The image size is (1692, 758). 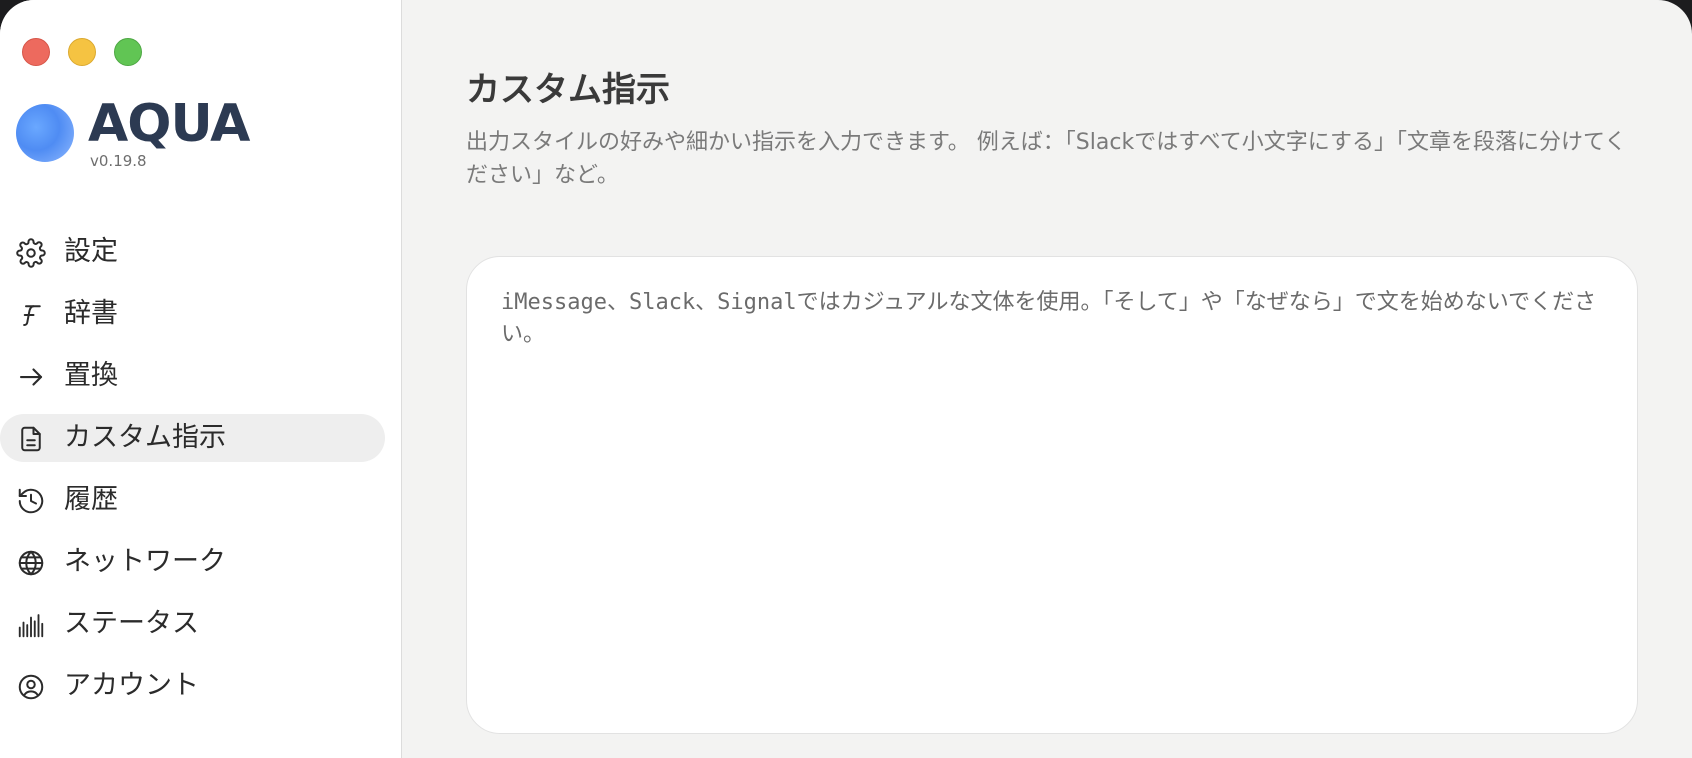 What do you see at coordinates (192, 314) in the screenshot?
I see `sidebar-item-dictionary: 辞書` at bounding box center [192, 314].